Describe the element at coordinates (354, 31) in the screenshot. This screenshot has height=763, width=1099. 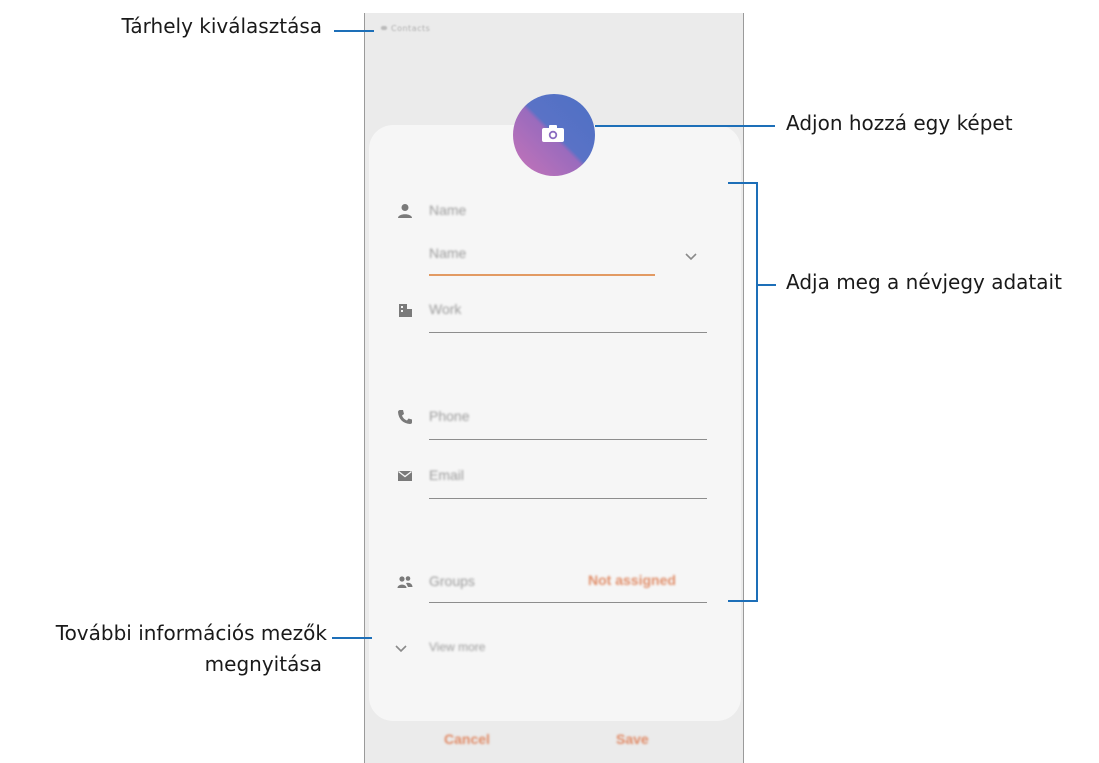
I see `callout-storage-line` at that location.